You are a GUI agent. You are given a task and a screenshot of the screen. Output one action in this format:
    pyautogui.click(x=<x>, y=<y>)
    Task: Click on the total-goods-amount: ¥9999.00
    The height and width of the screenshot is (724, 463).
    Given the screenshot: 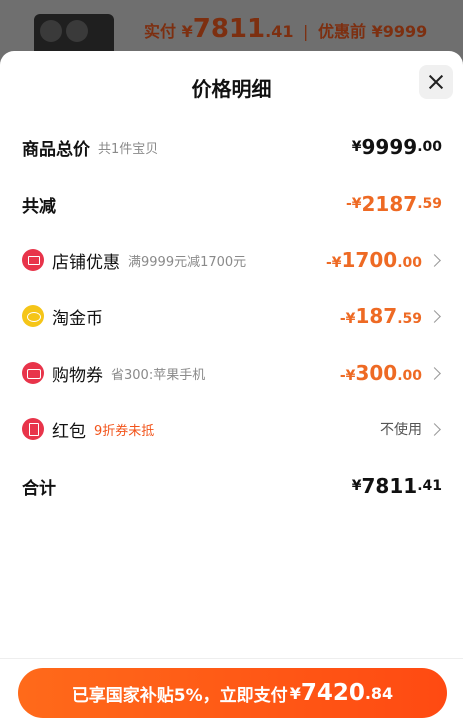 What is the action you would take?
    pyautogui.click(x=397, y=147)
    